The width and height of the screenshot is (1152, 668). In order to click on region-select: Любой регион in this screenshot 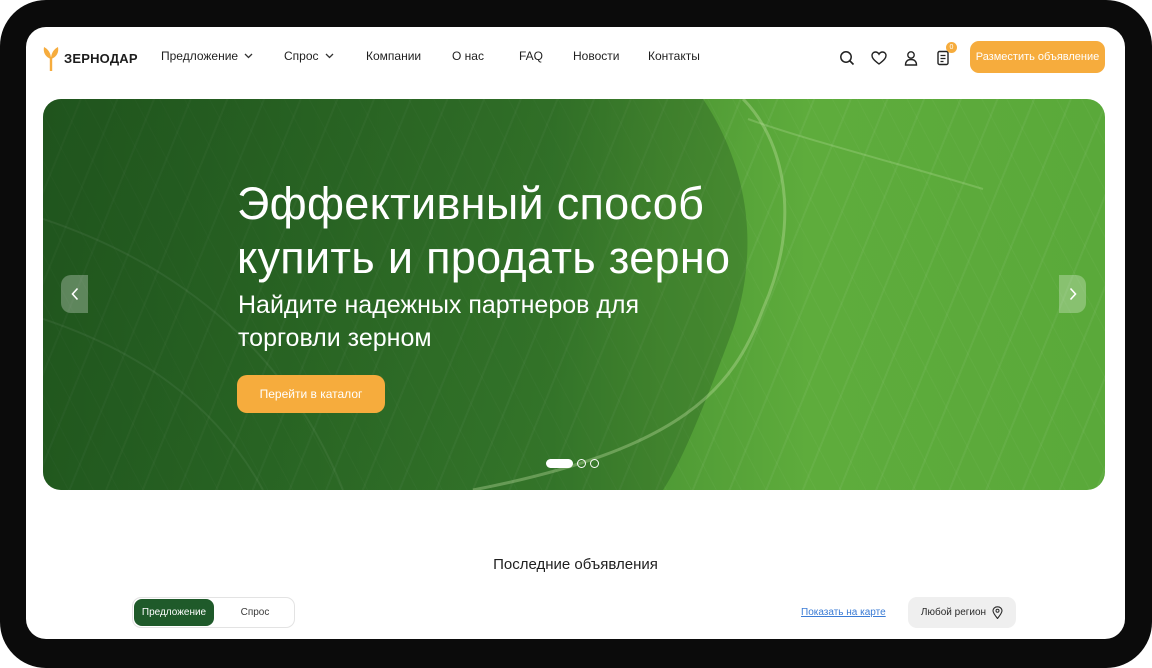, I will do `click(962, 612)`.